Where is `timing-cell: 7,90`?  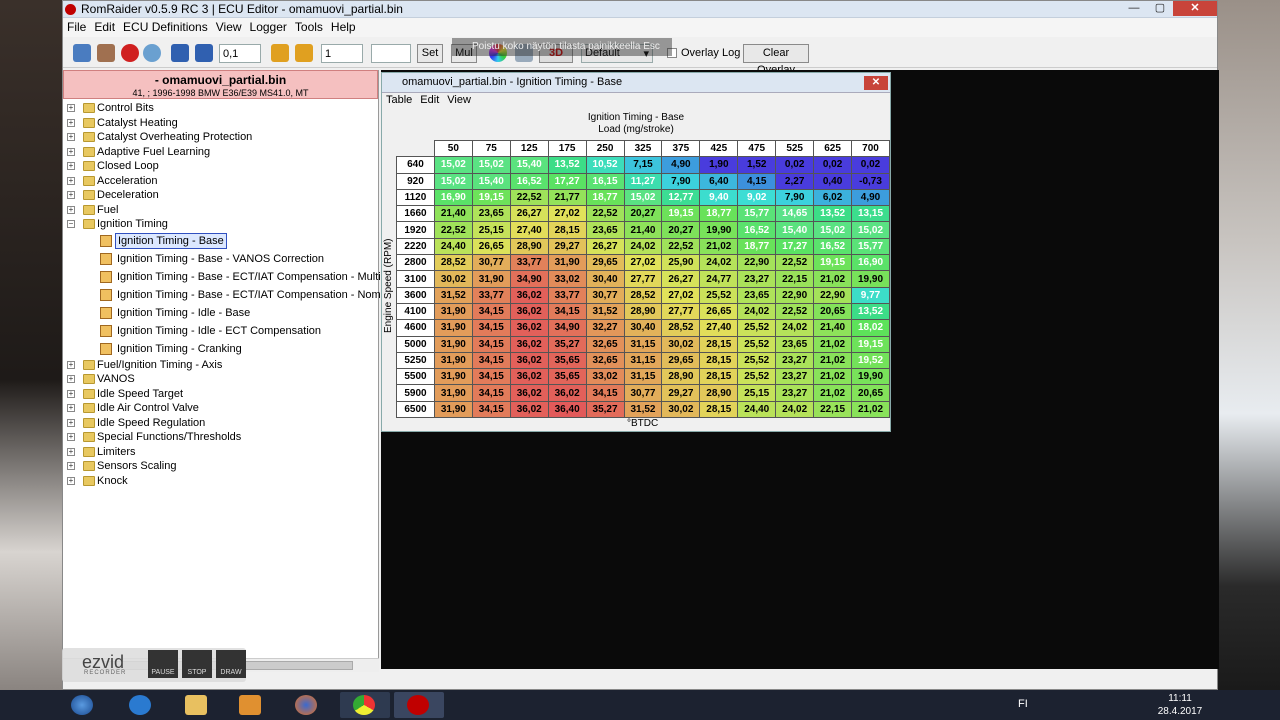 timing-cell: 7,90 is located at coordinates (795, 197).